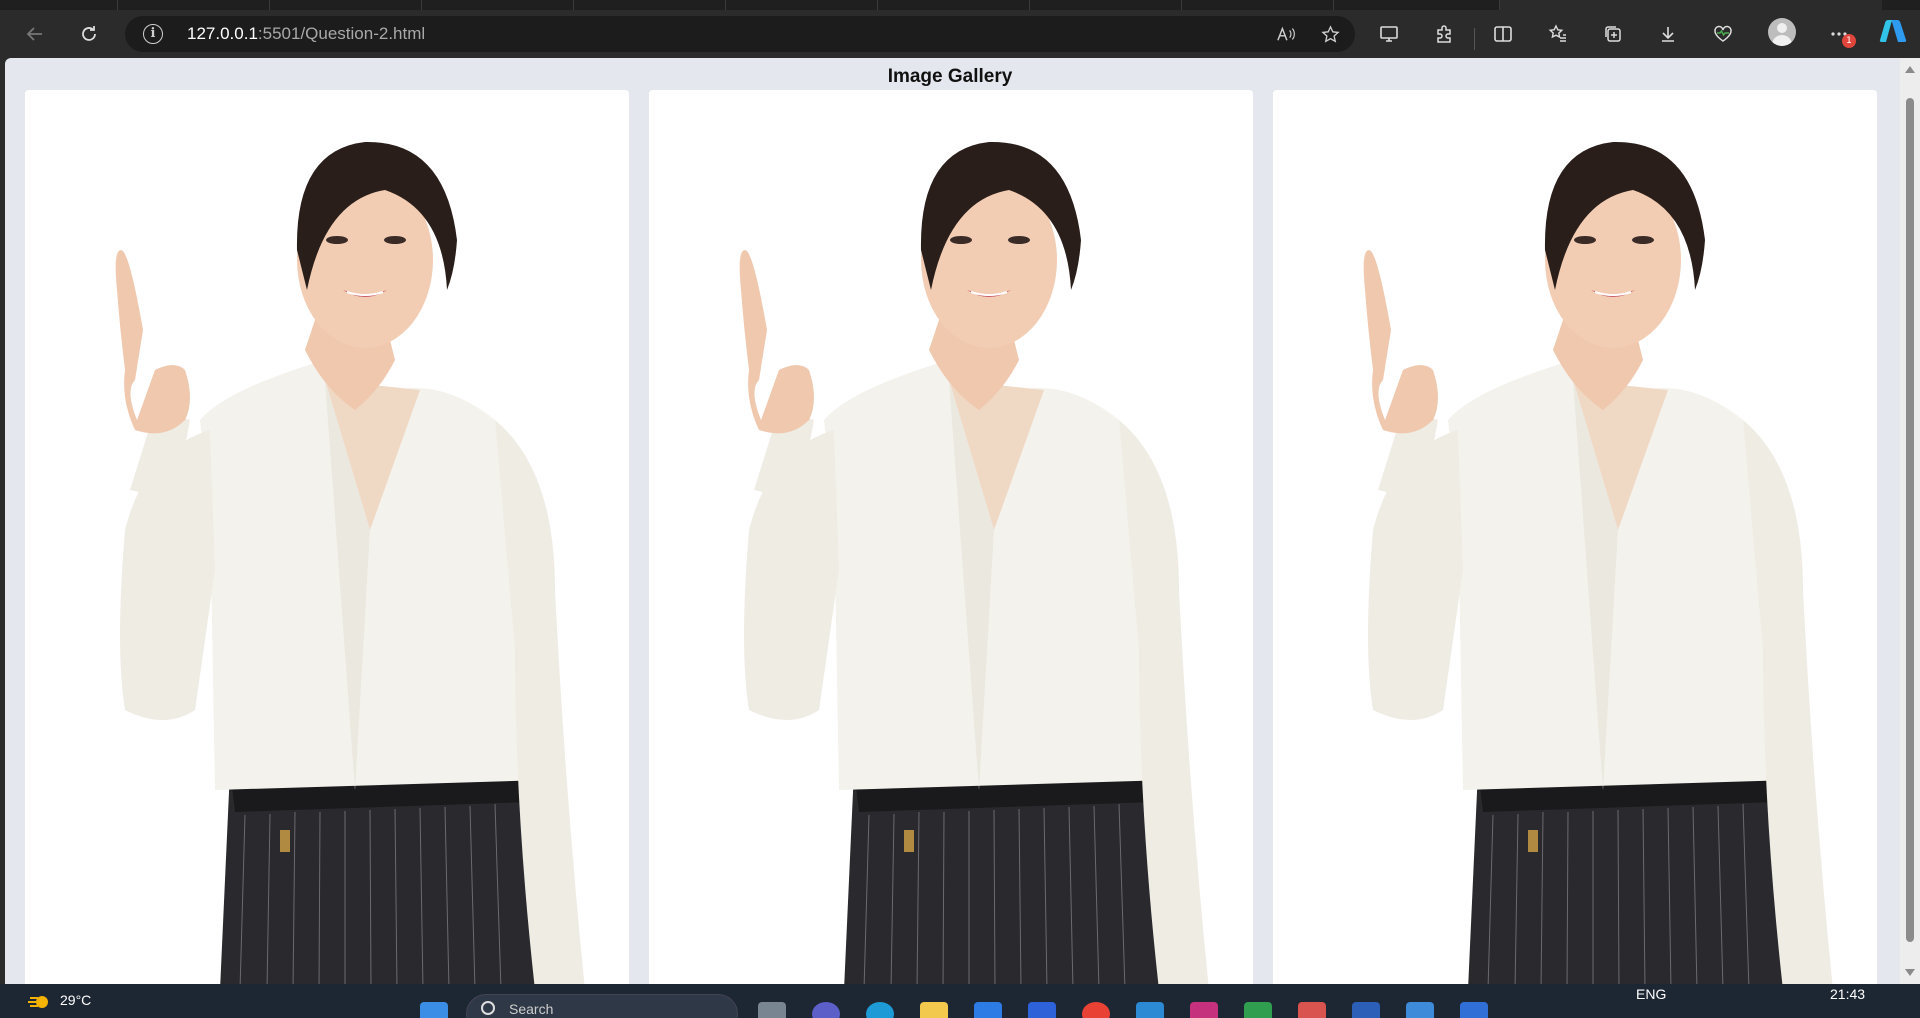 Image resolution: width=1920 pixels, height=1018 pixels. I want to click on file-explorer-icon, so click(934, 1010).